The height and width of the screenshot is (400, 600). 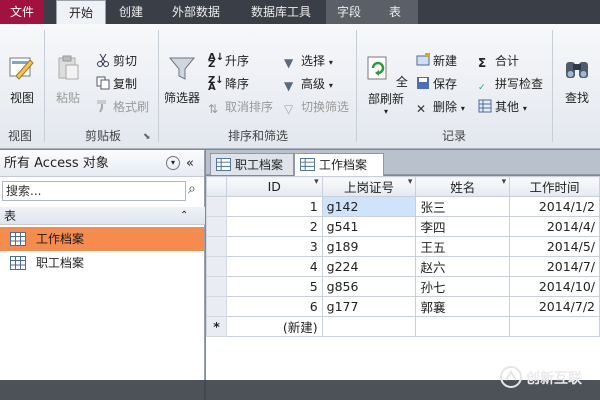 I want to click on table-row: 1 g142 张三 2014/1/2, so click(x=403, y=206).